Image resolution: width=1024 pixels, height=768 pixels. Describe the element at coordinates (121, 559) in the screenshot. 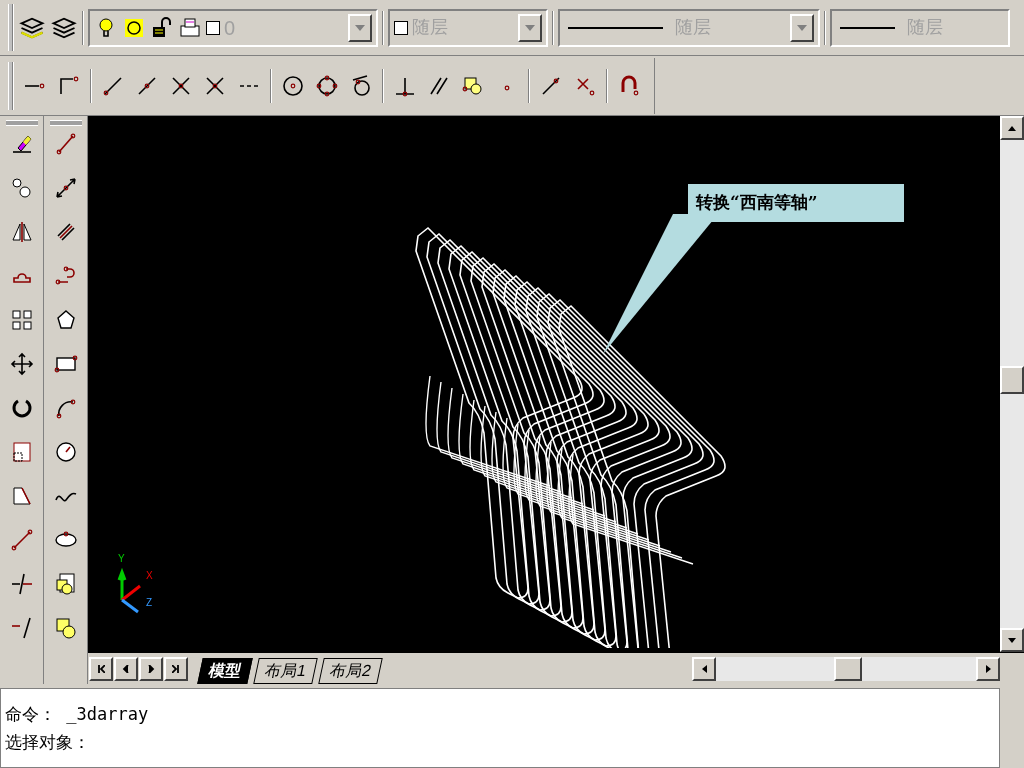

I see `axis-label: Y` at that location.